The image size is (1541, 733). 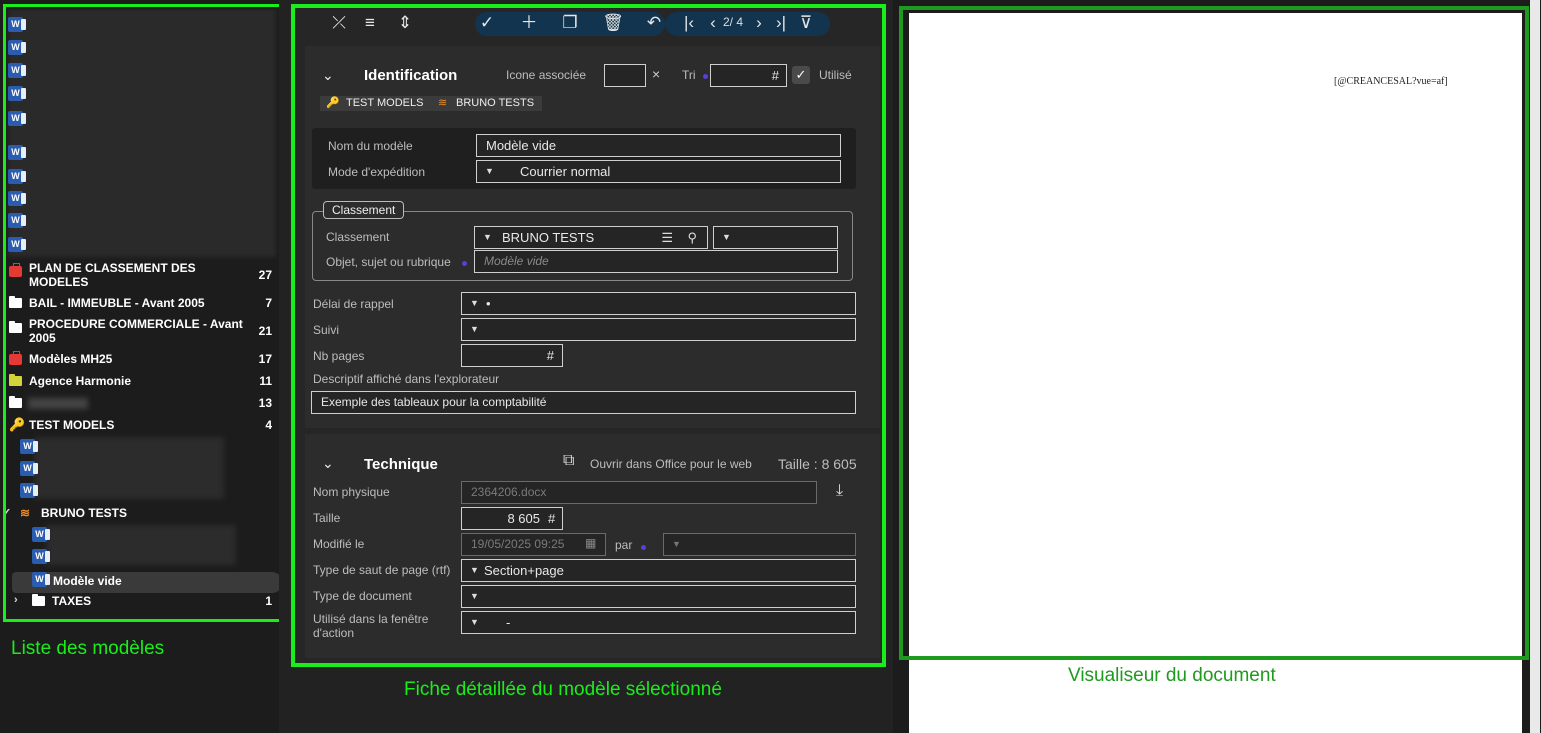 I want to click on clear-icon: ×, so click(x=656, y=74).